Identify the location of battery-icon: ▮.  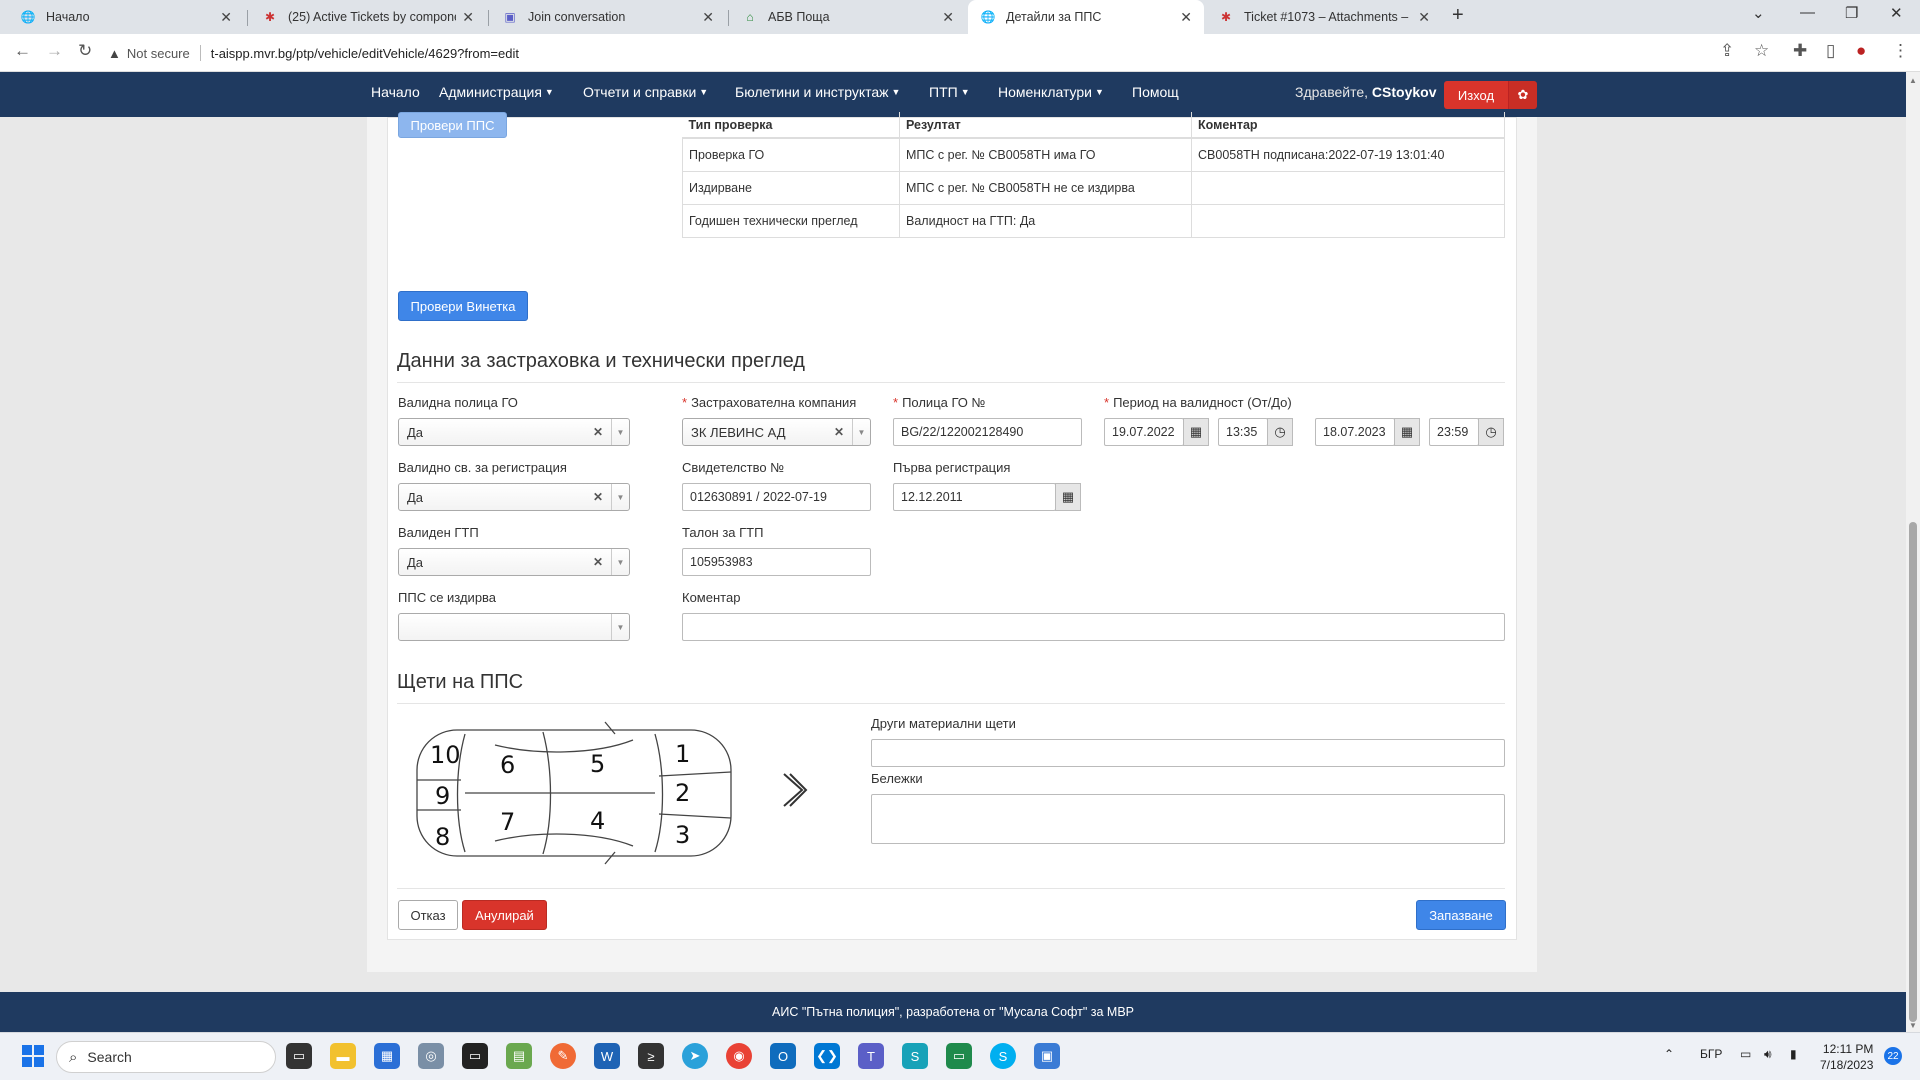
(1793, 1054).